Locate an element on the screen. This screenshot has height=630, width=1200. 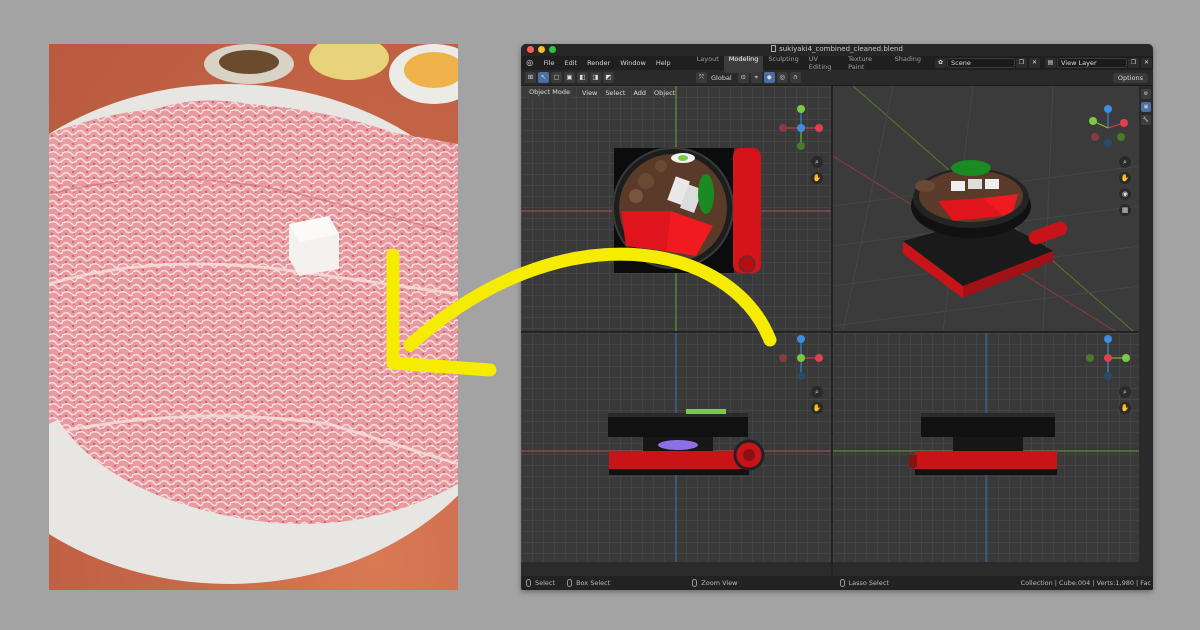
select-mode-invert-icon: ◨ is located at coordinates (595, 77).